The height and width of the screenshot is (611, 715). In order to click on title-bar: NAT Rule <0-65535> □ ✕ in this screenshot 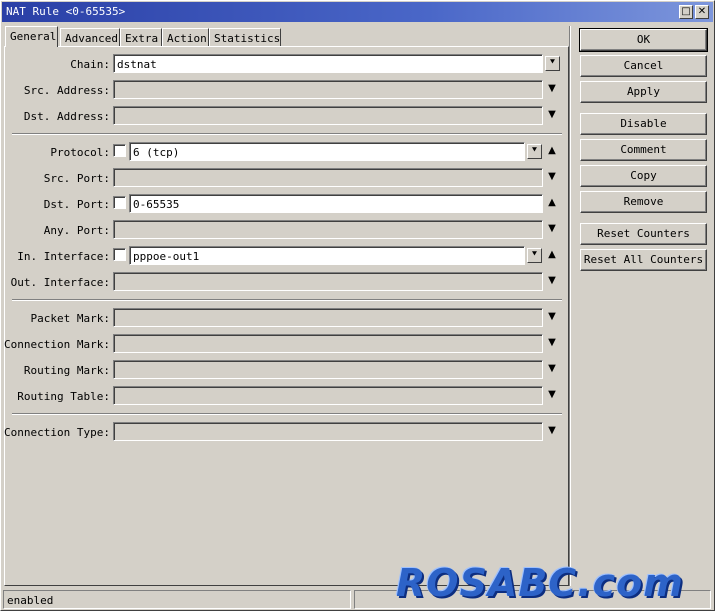, I will do `click(357, 12)`.